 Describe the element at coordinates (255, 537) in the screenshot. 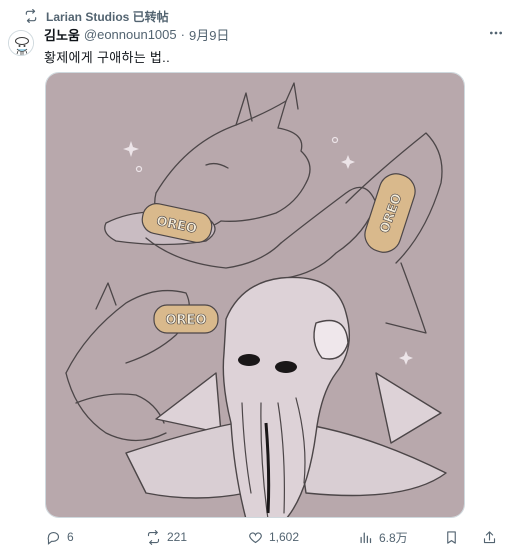

I see `like-icon` at that location.